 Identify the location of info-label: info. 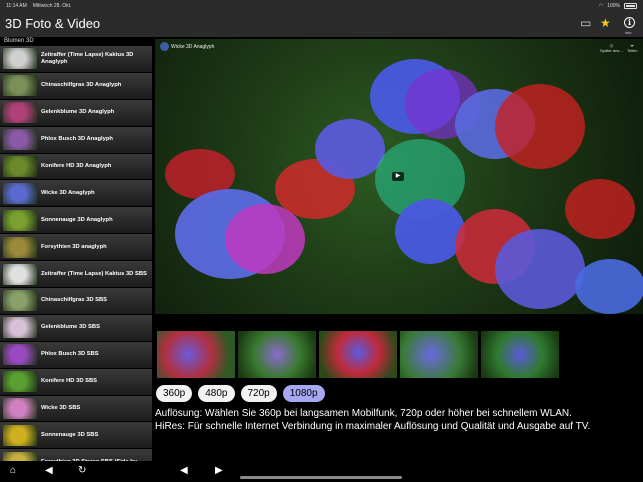
(628, 32).